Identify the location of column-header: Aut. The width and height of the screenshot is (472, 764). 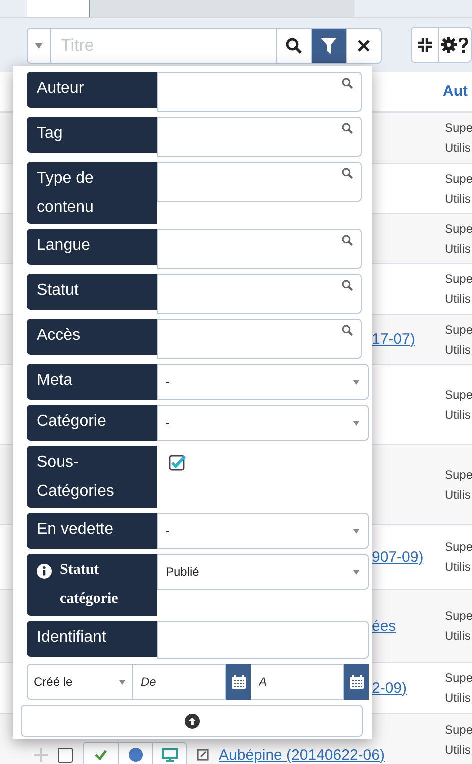
(455, 91).